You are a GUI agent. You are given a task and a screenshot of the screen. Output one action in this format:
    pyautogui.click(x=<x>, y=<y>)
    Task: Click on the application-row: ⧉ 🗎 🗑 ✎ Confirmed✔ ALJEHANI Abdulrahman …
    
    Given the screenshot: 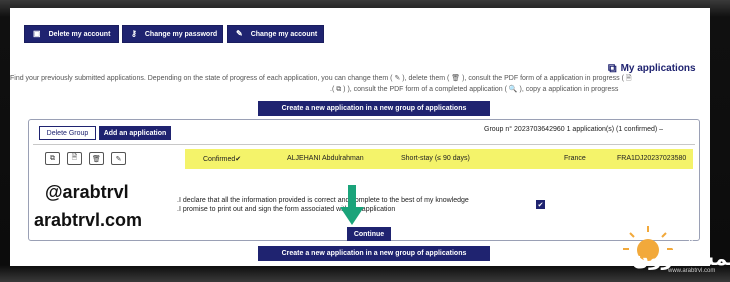 What is the action you would take?
    pyautogui.click(x=364, y=159)
    